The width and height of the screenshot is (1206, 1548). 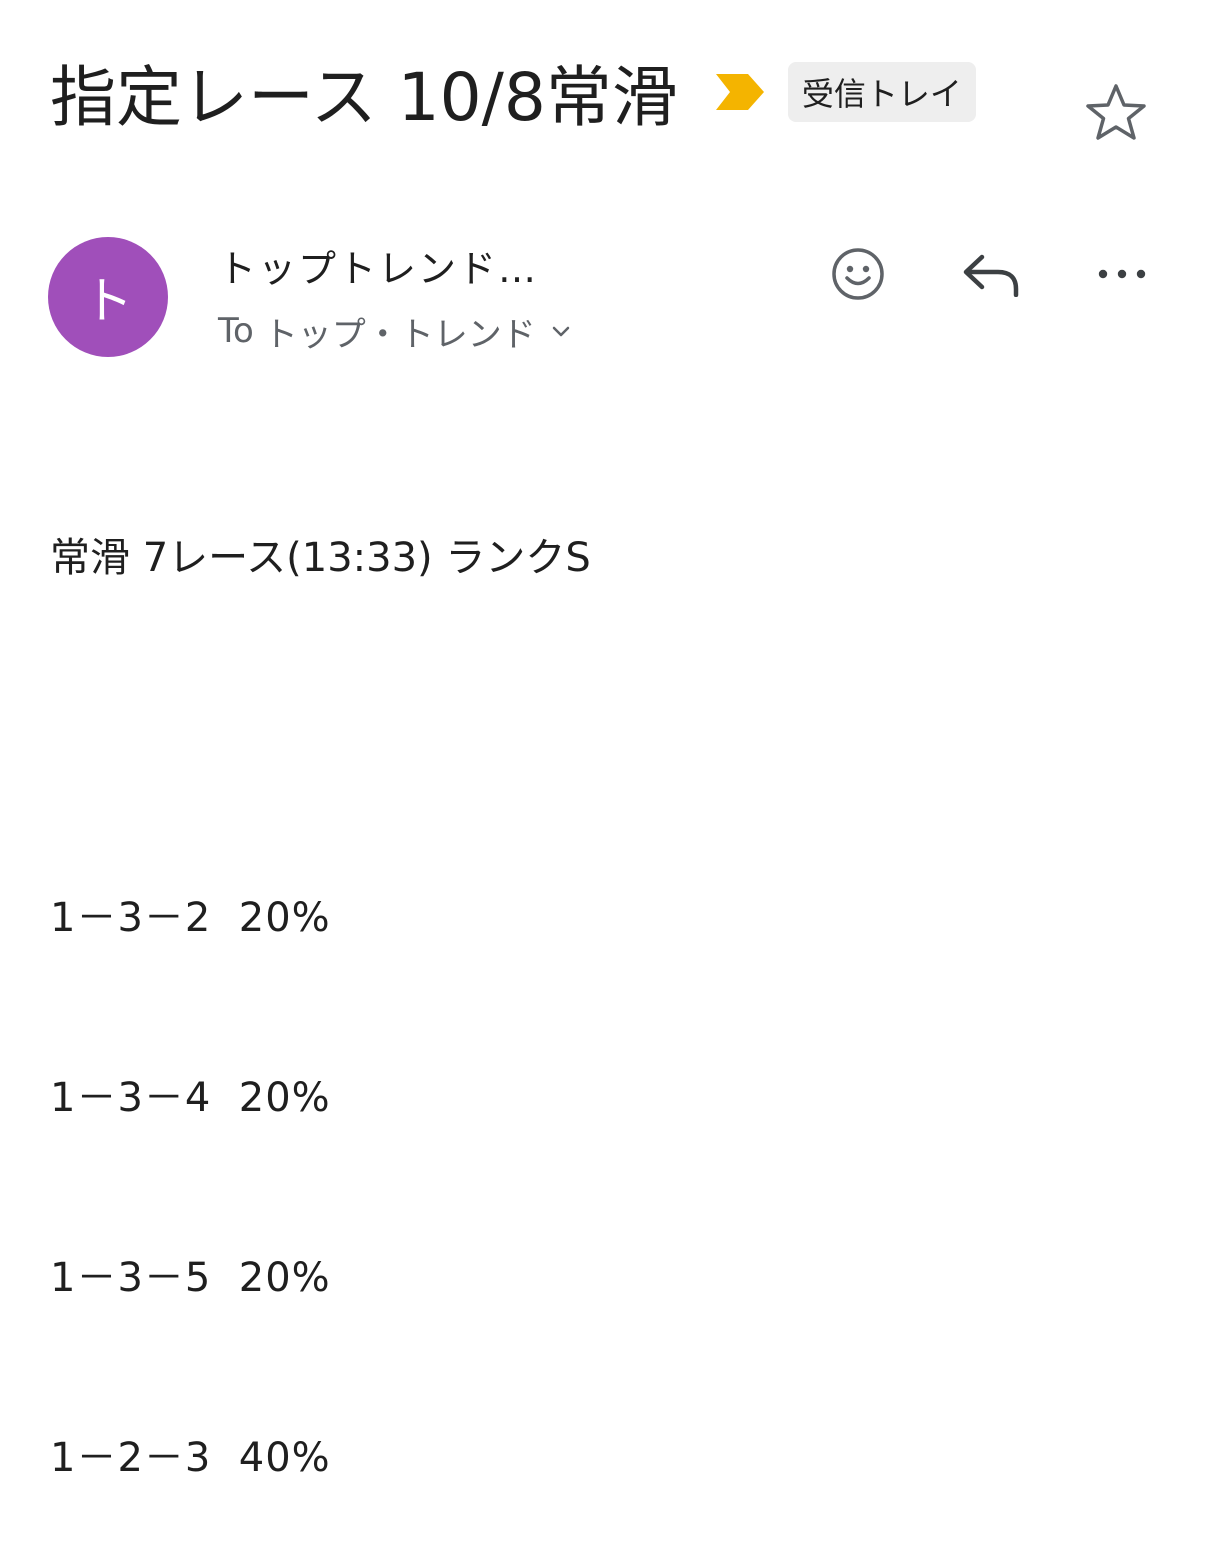 I want to click on bet-line: 1－3－2 20%, so click(x=190, y=918).